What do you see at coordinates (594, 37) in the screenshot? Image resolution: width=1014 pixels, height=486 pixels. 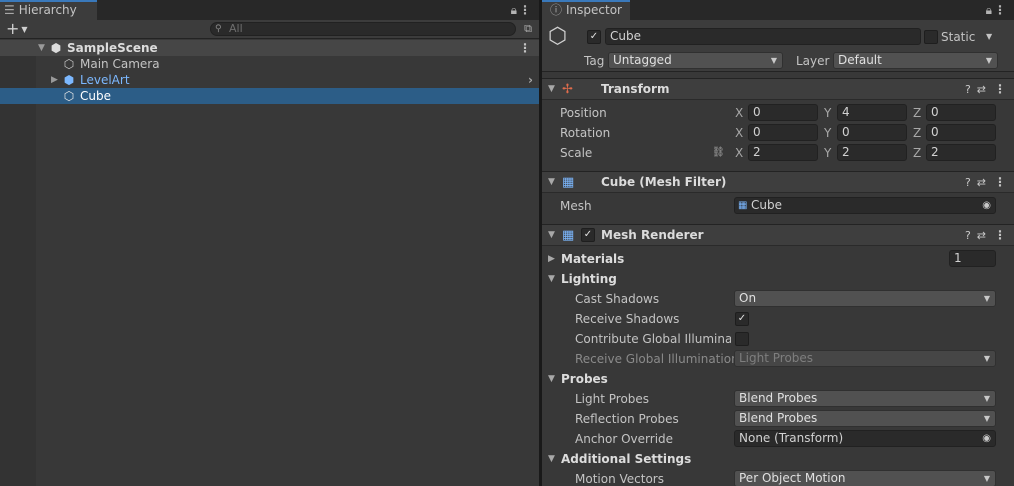 I see `active-checkbox: ✓` at bounding box center [594, 37].